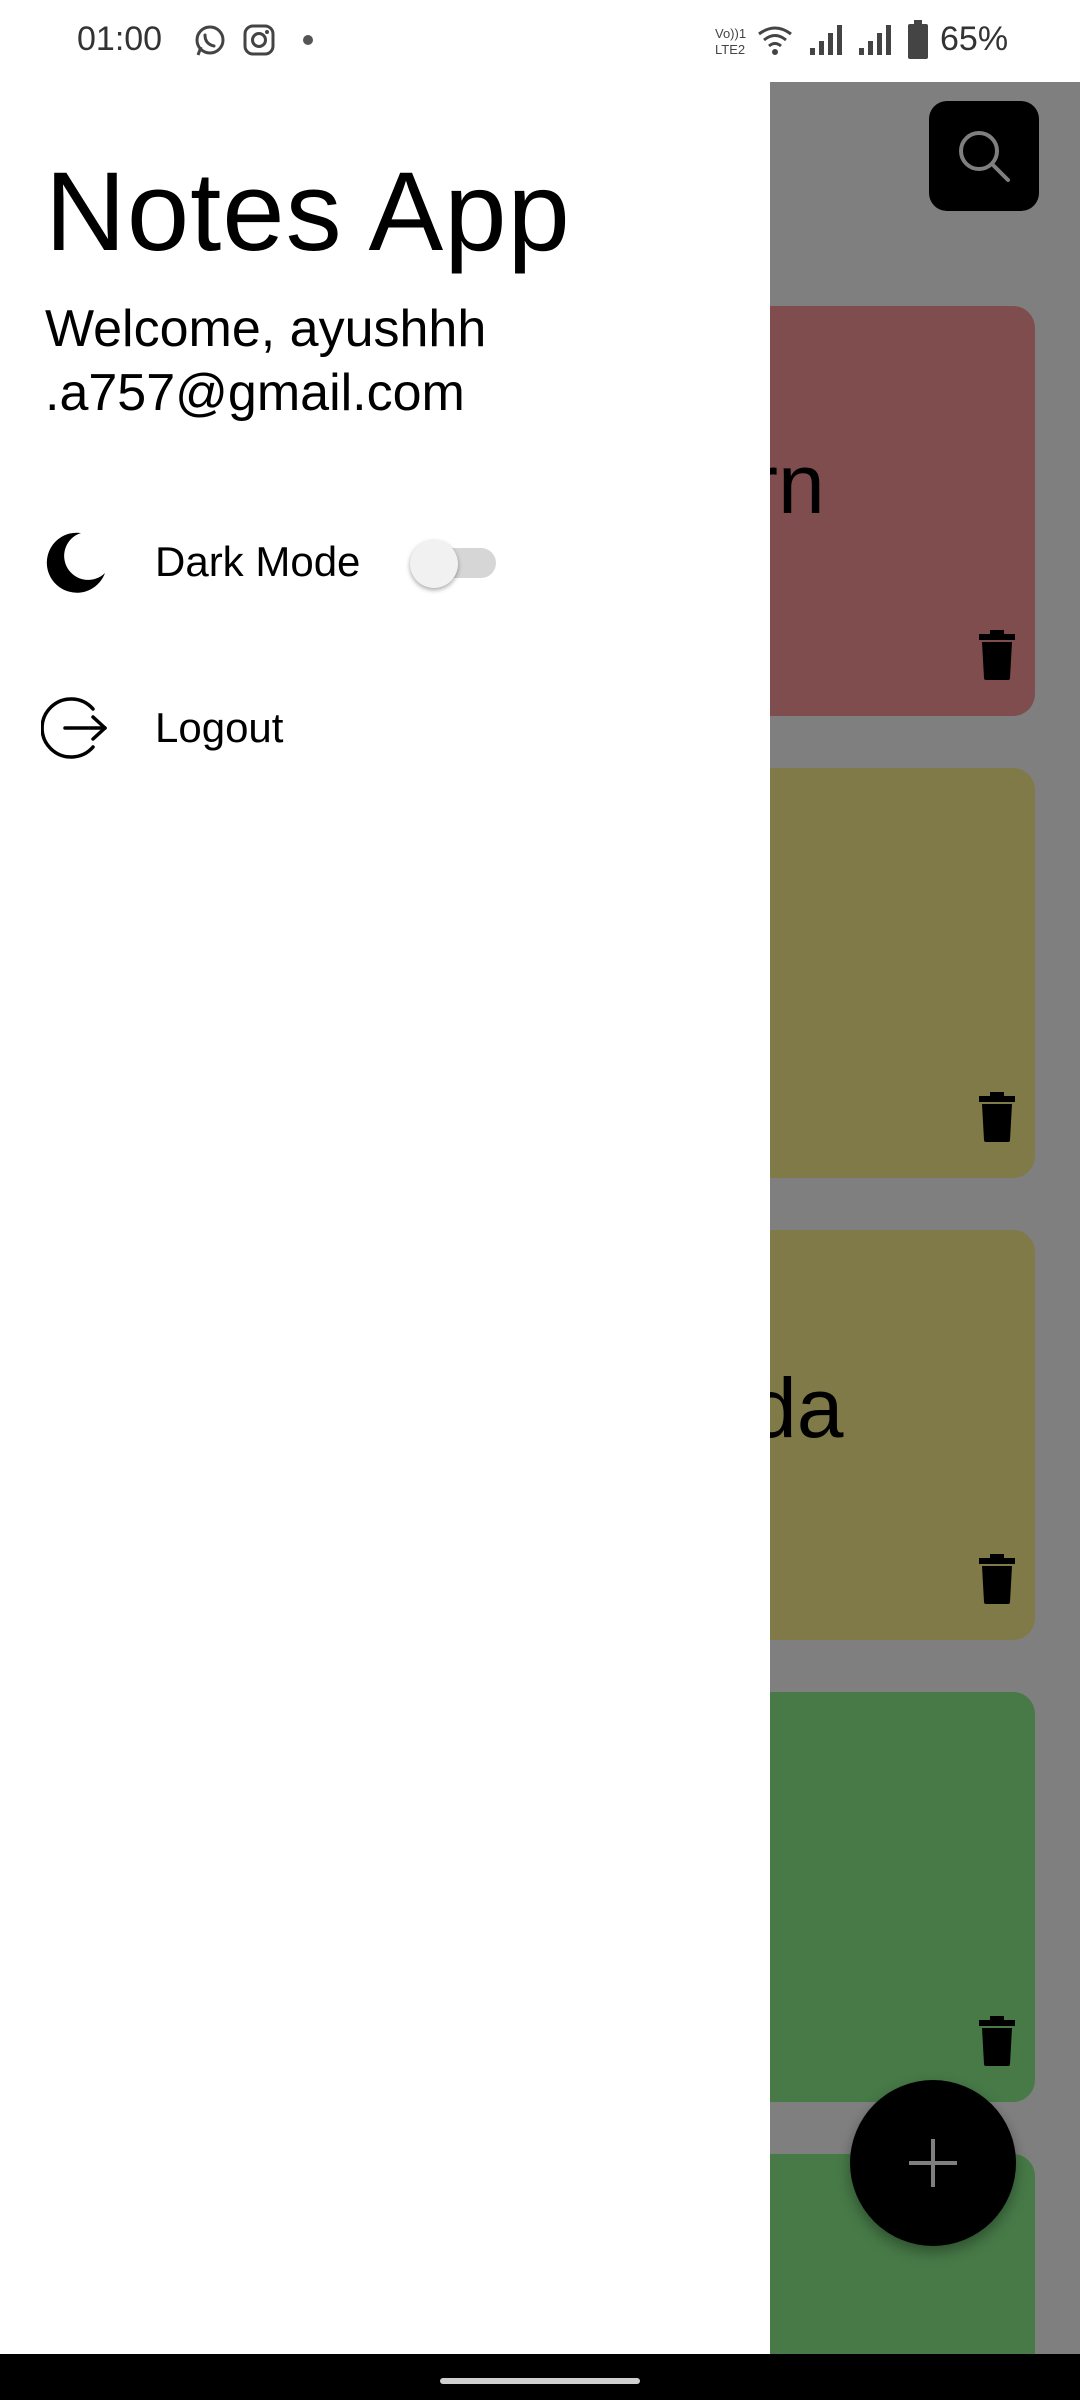  Describe the element at coordinates (540, 2381) in the screenshot. I see `home-gesture-handle` at that location.